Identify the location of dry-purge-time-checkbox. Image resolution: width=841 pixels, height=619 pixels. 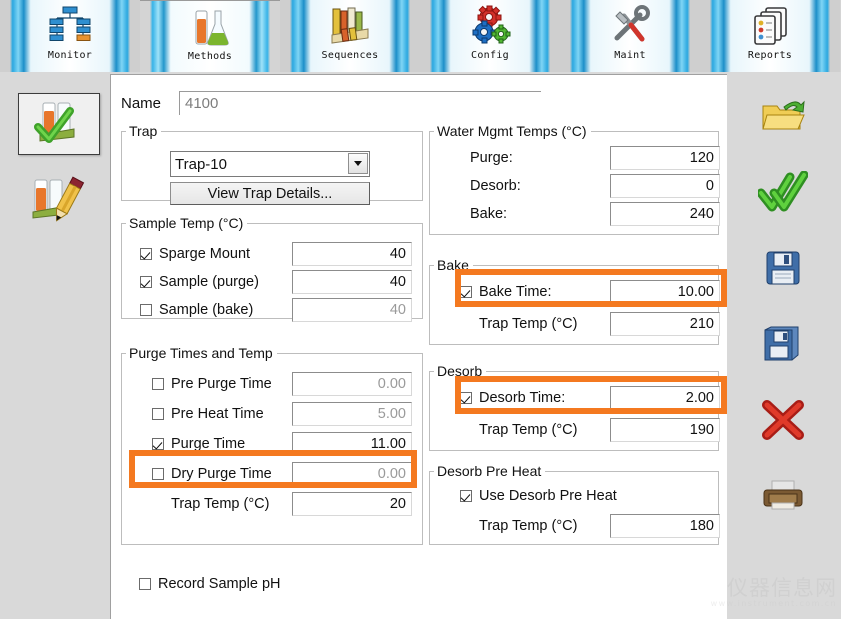
(158, 474).